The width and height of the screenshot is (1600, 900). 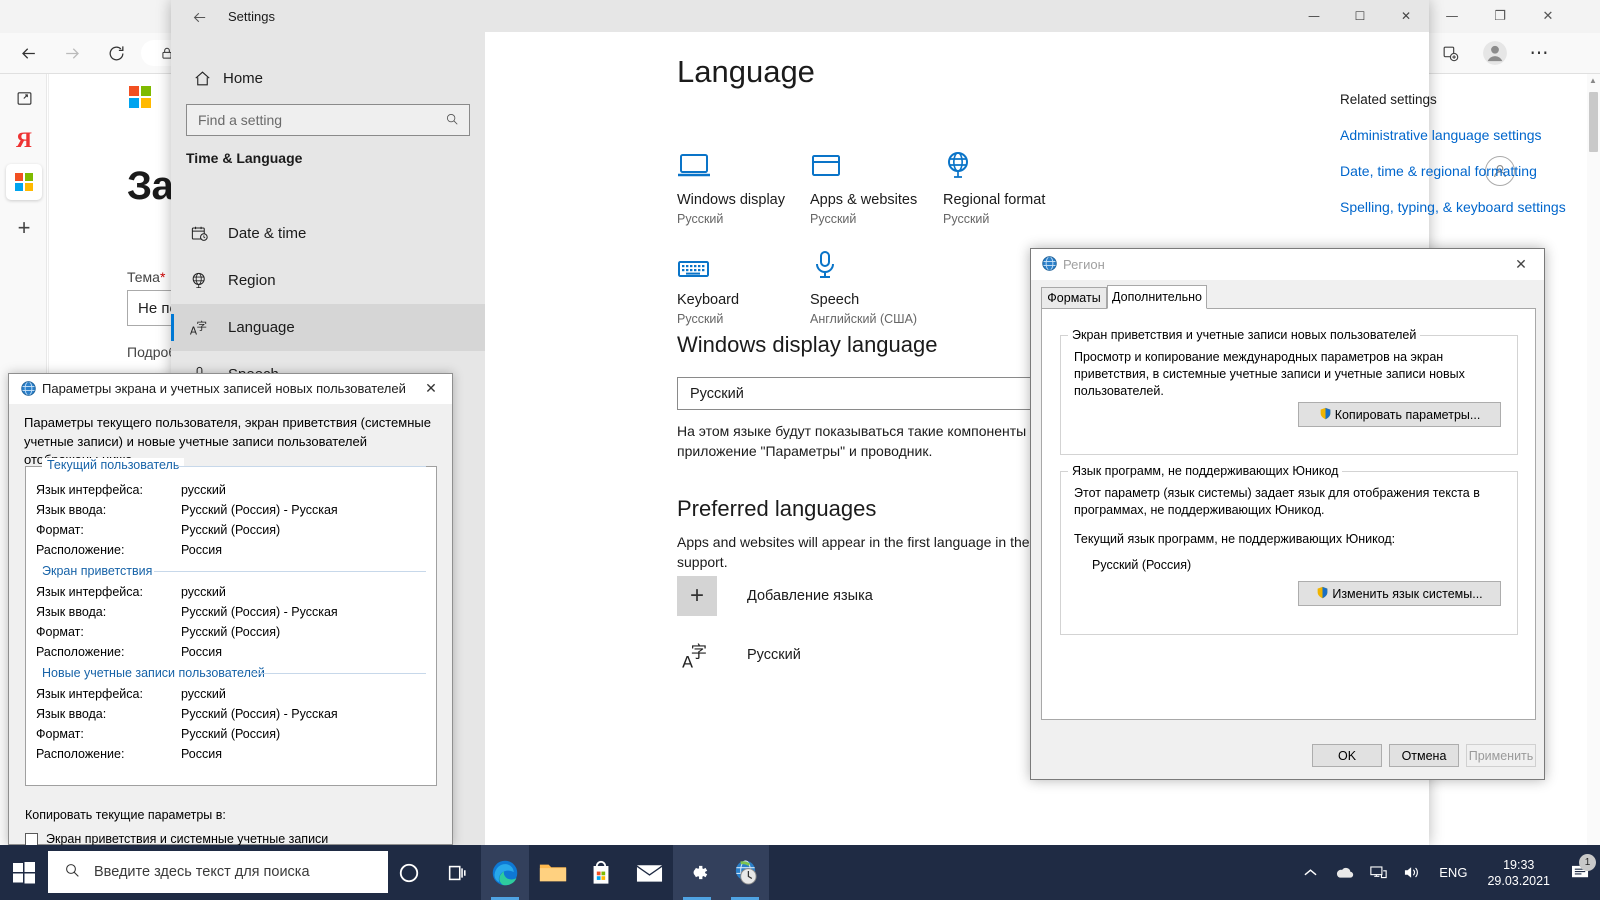 What do you see at coordinates (1518, 873) in the screenshot?
I see `clock: 19:33 29.03.2021` at bounding box center [1518, 873].